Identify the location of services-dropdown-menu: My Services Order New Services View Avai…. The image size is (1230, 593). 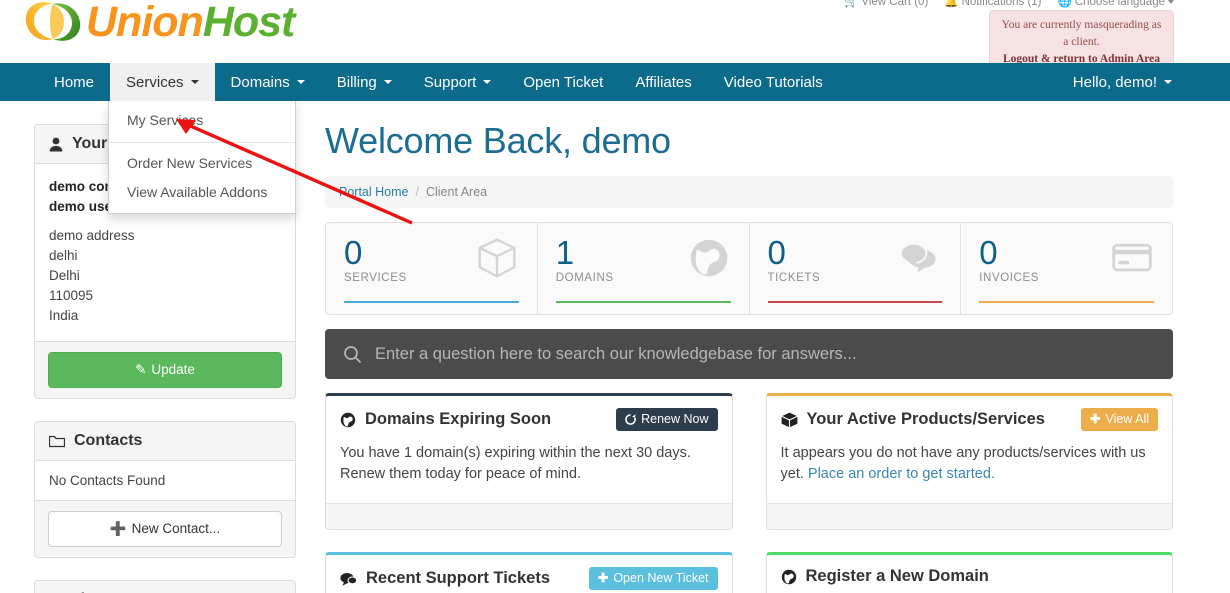
(202, 157).